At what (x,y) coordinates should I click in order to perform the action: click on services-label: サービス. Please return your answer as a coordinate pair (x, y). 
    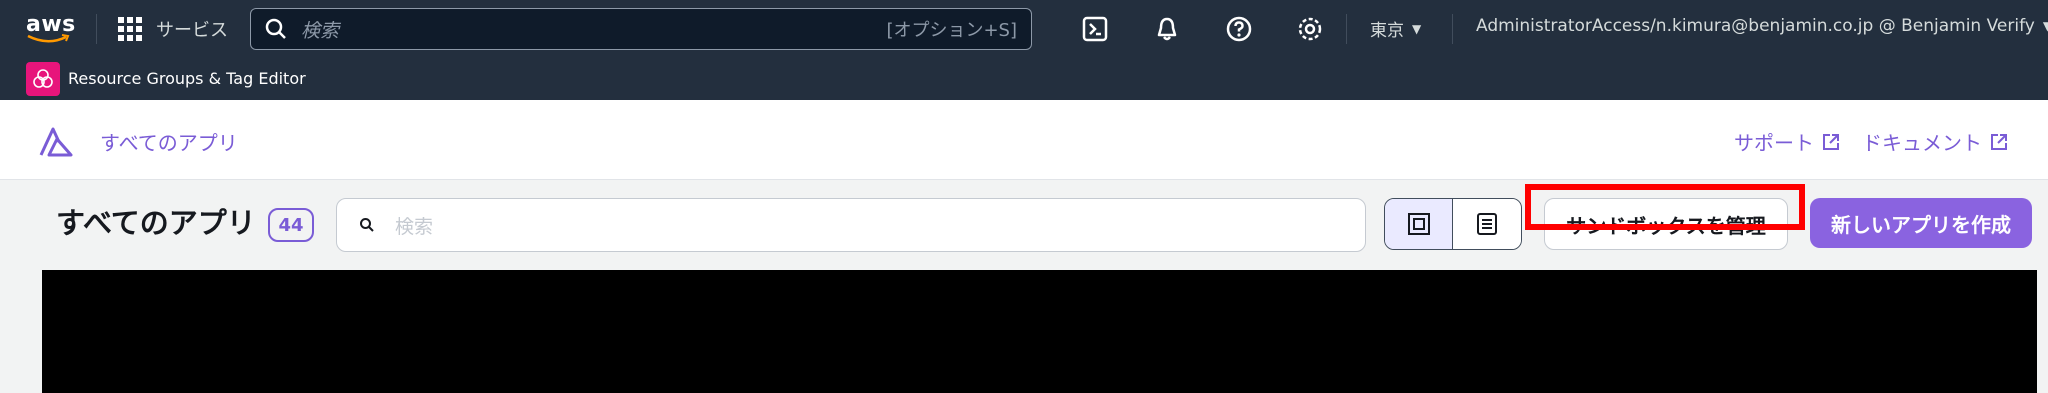
    Looking at the image, I should click on (192, 30).